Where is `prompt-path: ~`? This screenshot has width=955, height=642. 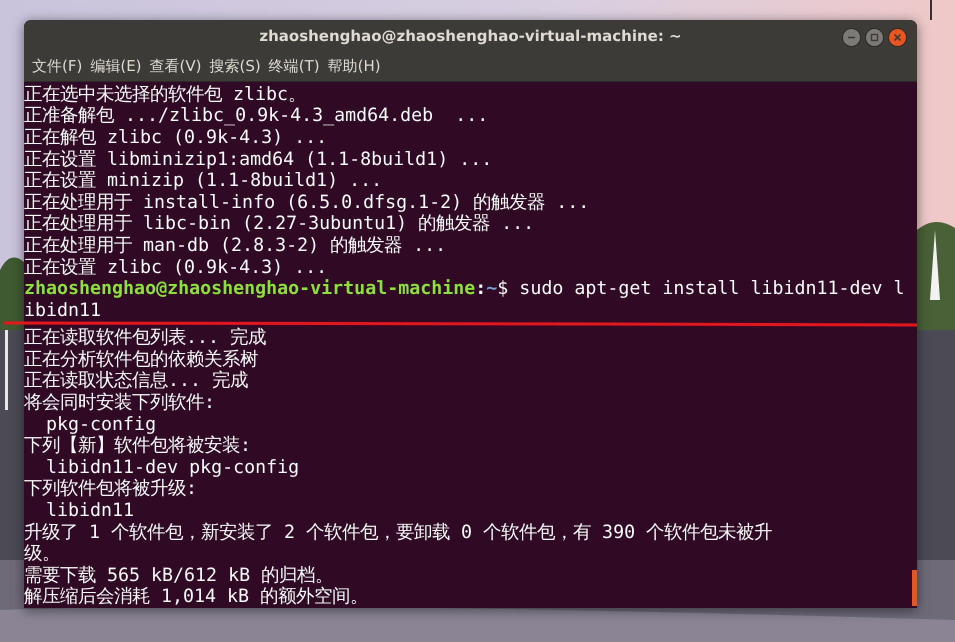
prompt-path: ~ is located at coordinates (492, 289).